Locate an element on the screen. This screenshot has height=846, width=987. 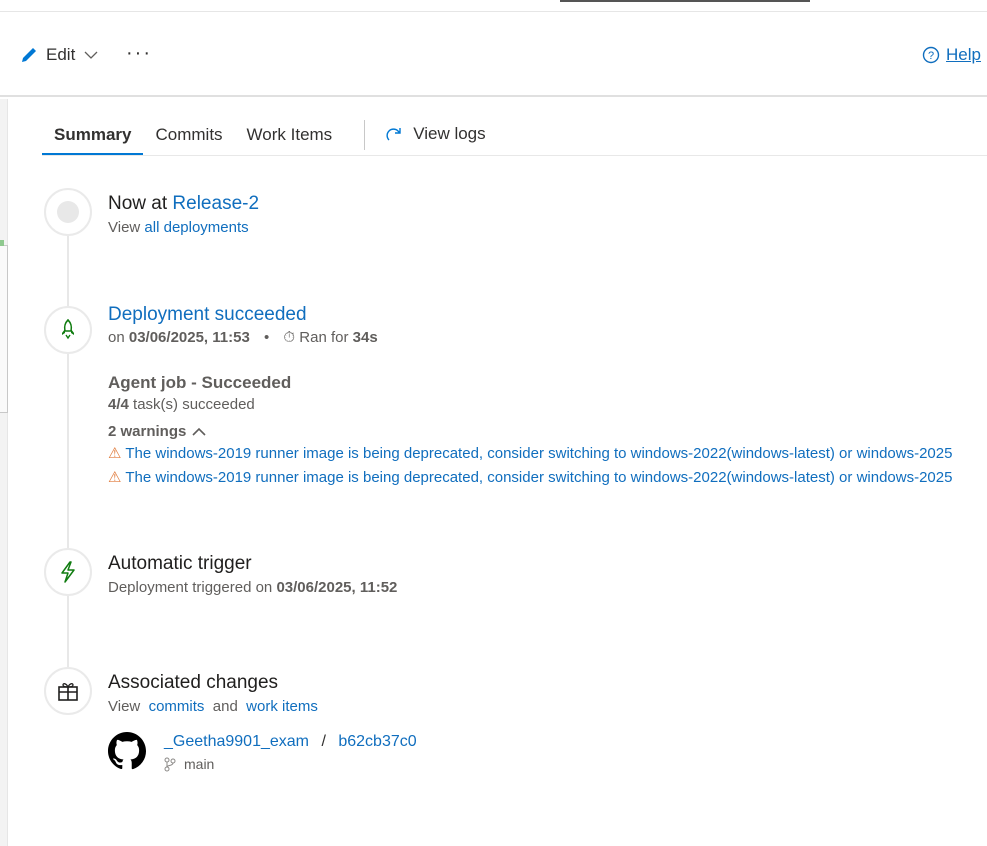
help-icon: ? is located at coordinates (931, 55).